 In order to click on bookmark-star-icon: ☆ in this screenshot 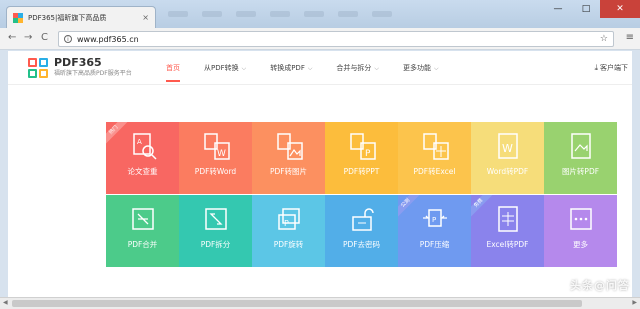, I will do `click(604, 39)`.